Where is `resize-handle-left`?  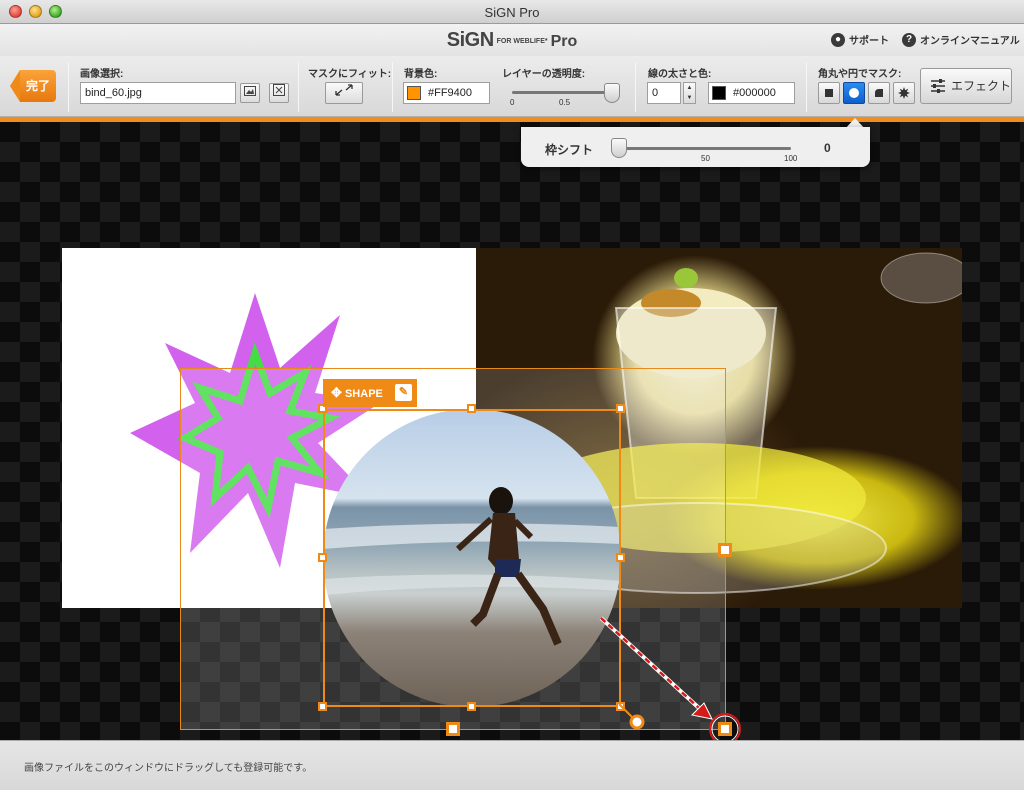 resize-handle-left is located at coordinates (322, 557).